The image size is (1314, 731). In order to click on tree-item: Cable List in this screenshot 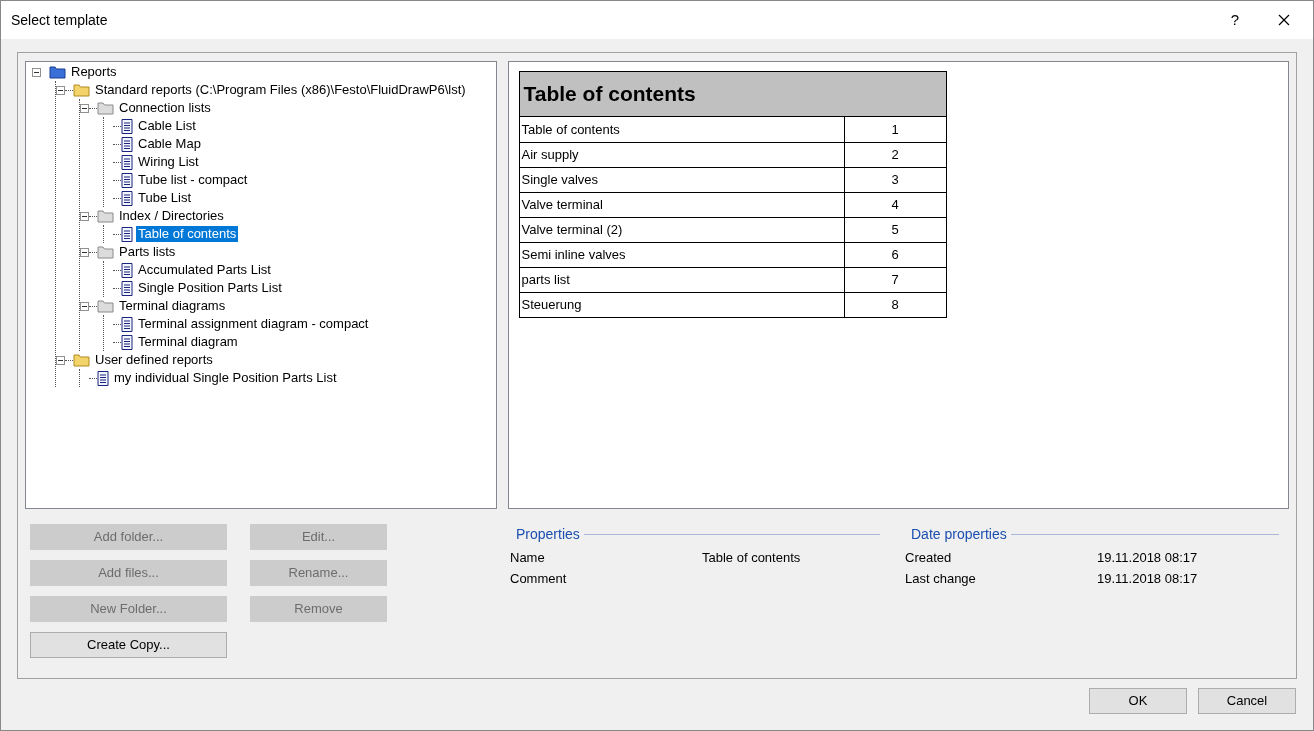, I will do `click(167, 126)`.